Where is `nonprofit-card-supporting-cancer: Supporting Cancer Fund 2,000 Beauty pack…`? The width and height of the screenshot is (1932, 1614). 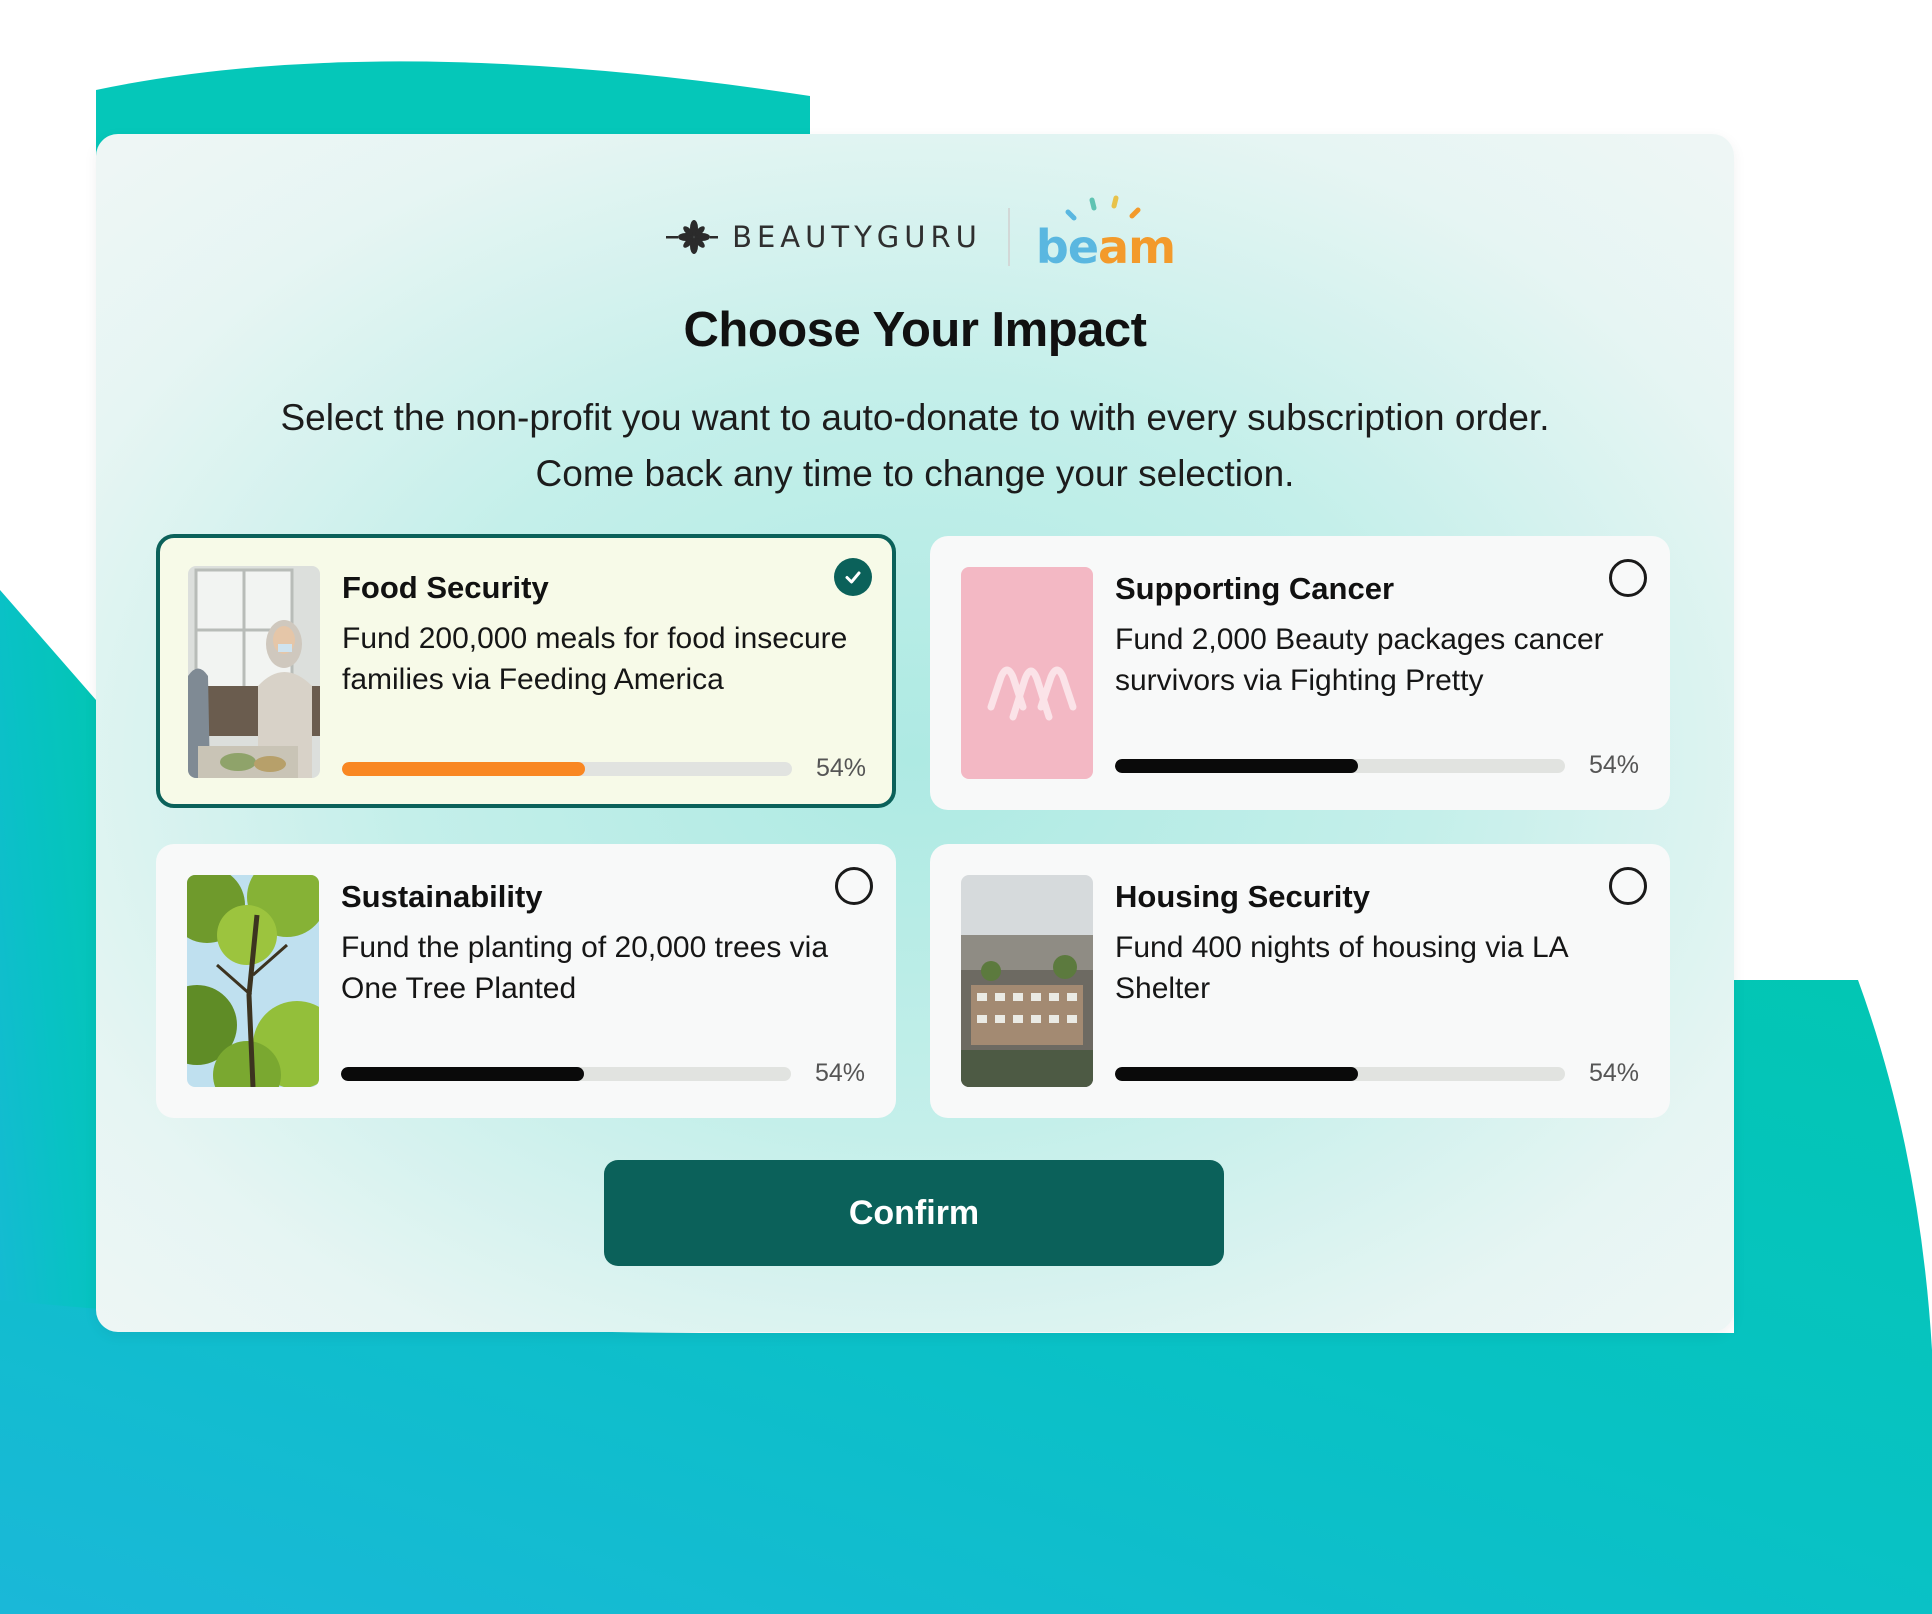
nonprofit-card-supporting-cancer: Supporting Cancer Fund 2,000 Beauty pack… is located at coordinates (1300, 673).